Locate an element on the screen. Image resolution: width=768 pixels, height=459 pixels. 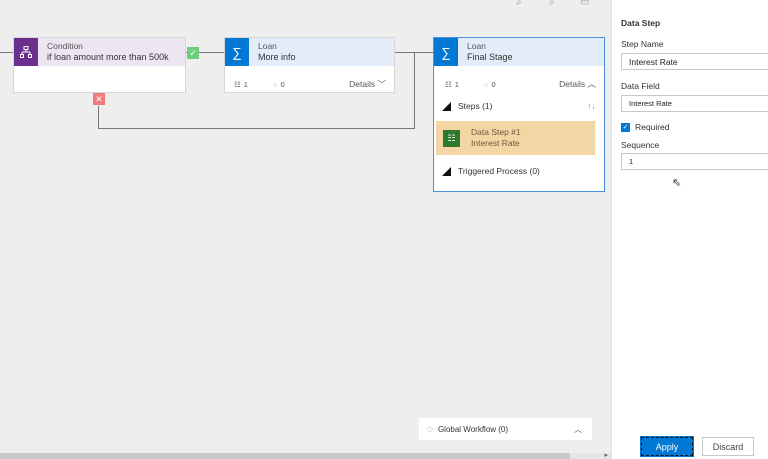
scroll-right-arrow-icon: ▸ is located at coordinates (606, 455).